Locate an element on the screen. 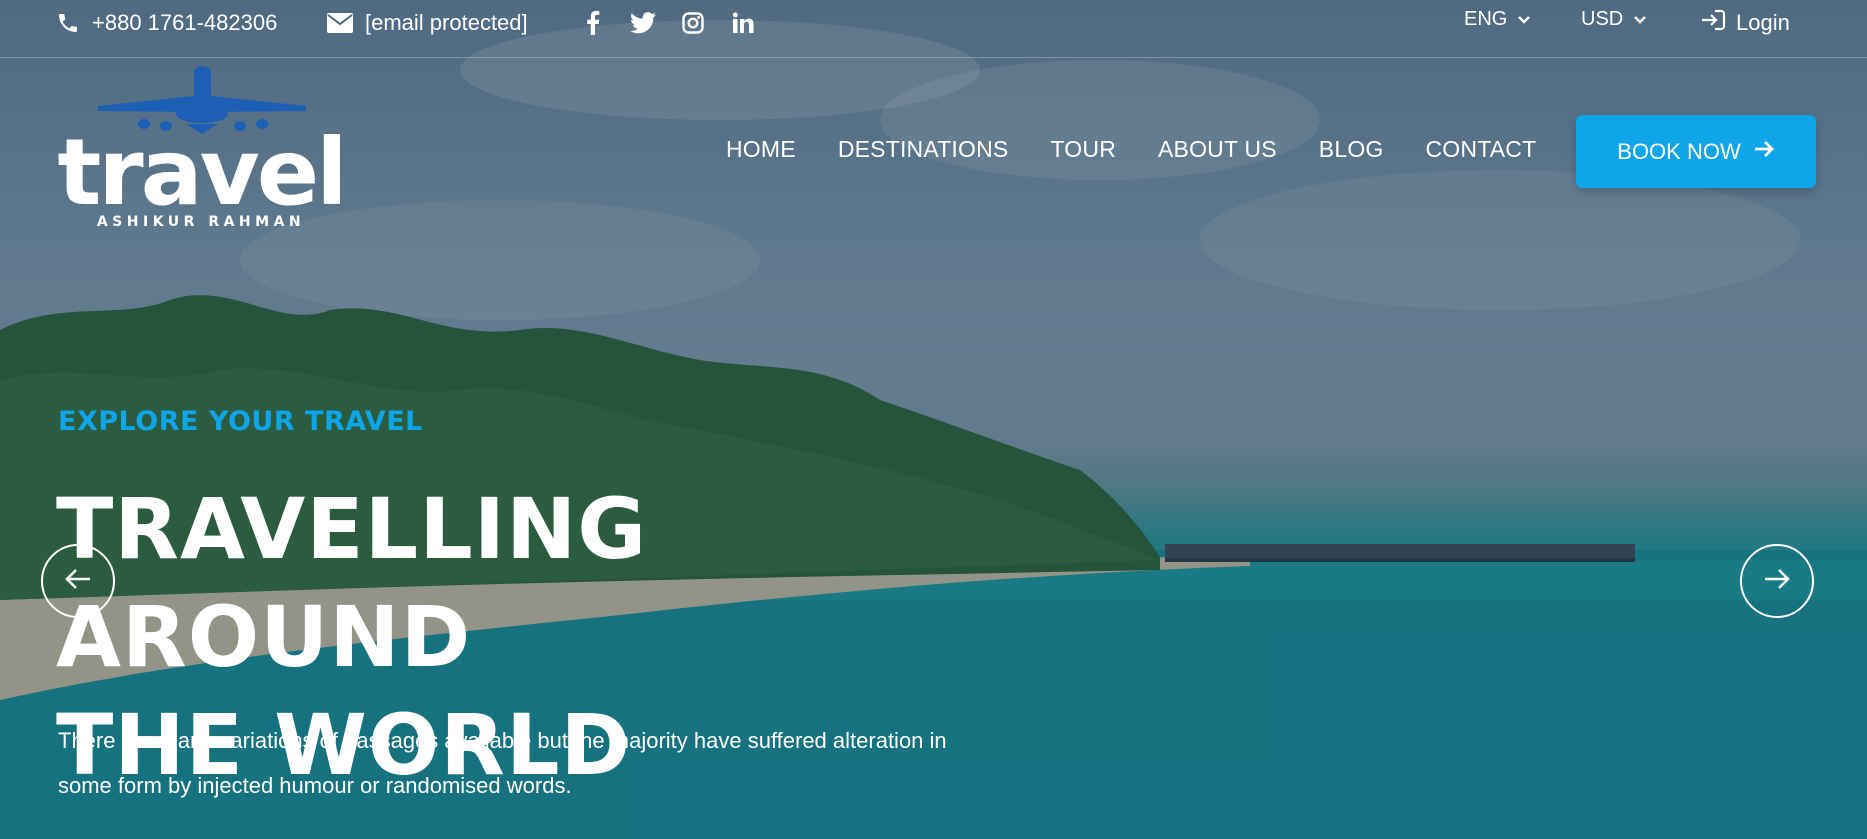  site-logo: travel ASHIKUR RAHMAN is located at coordinates (202, 148).